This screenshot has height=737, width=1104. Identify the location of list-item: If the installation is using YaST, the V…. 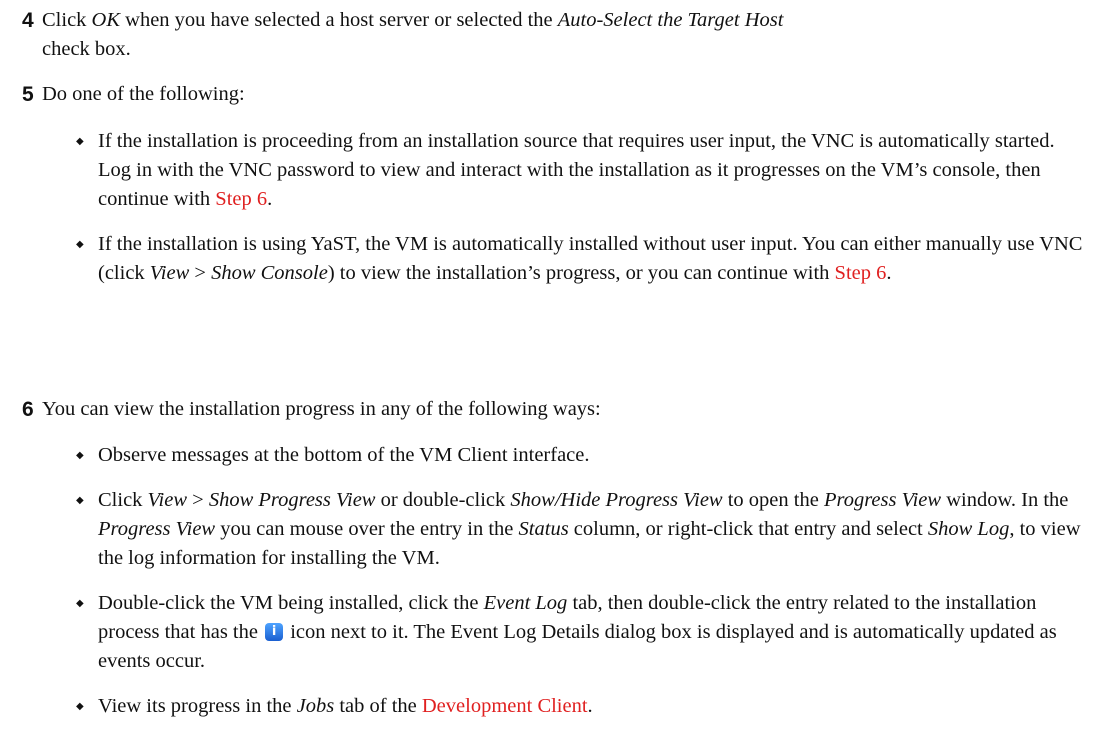
(581, 259).